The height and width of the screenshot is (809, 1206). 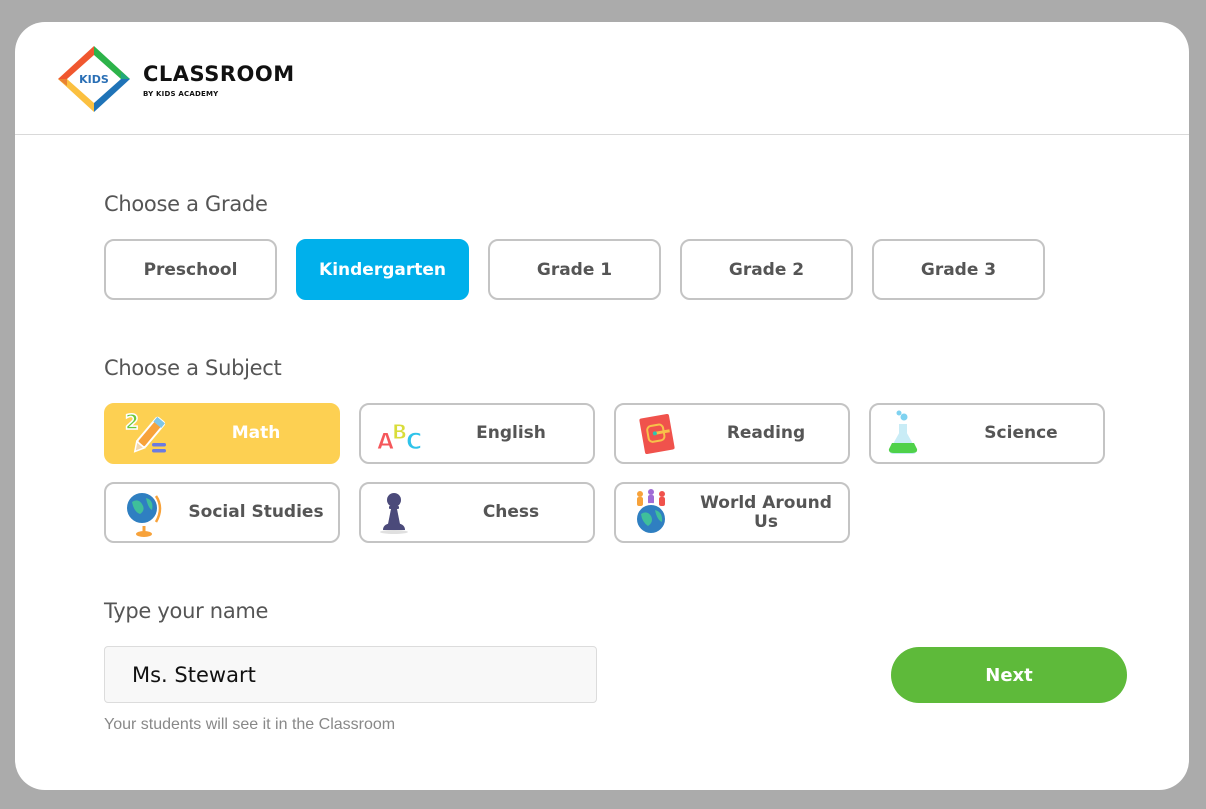 What do you see at coordinates (1021, 433) in the screenshot?
I see `subject-label: Science` at bounding box center [1021, 433].